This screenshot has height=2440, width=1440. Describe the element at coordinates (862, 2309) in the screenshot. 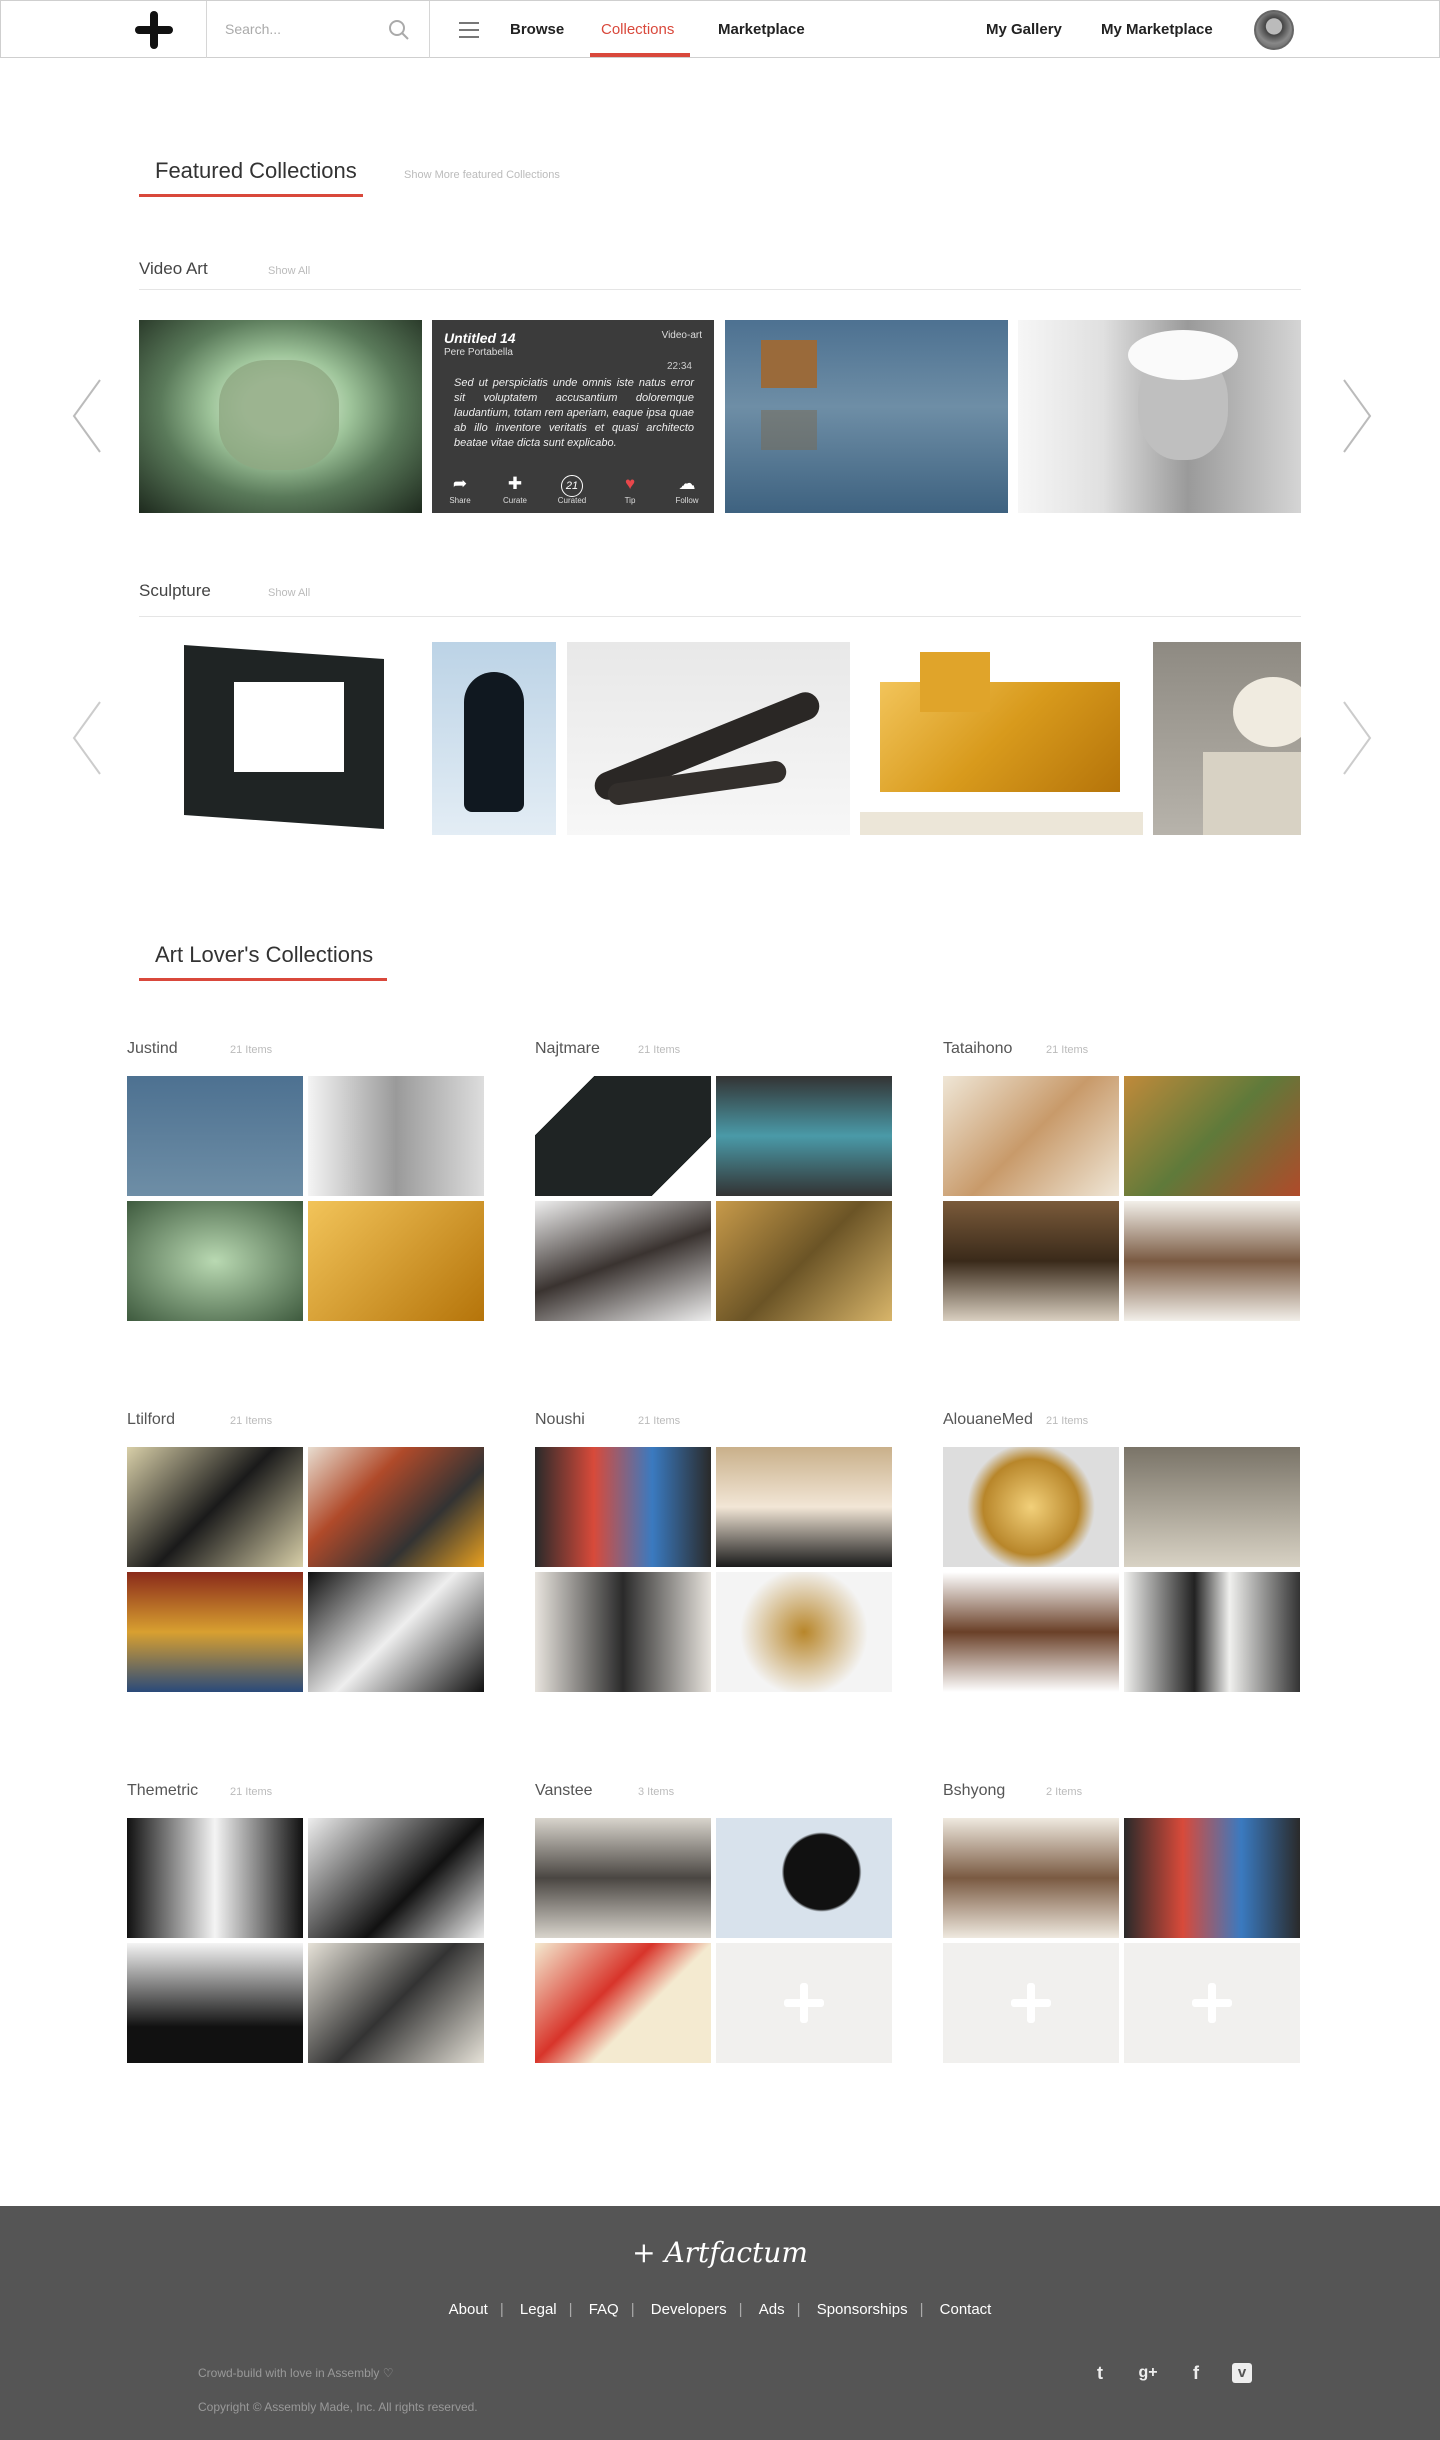

I see `footer-link-sponsorships: Sponsorships` at that location.